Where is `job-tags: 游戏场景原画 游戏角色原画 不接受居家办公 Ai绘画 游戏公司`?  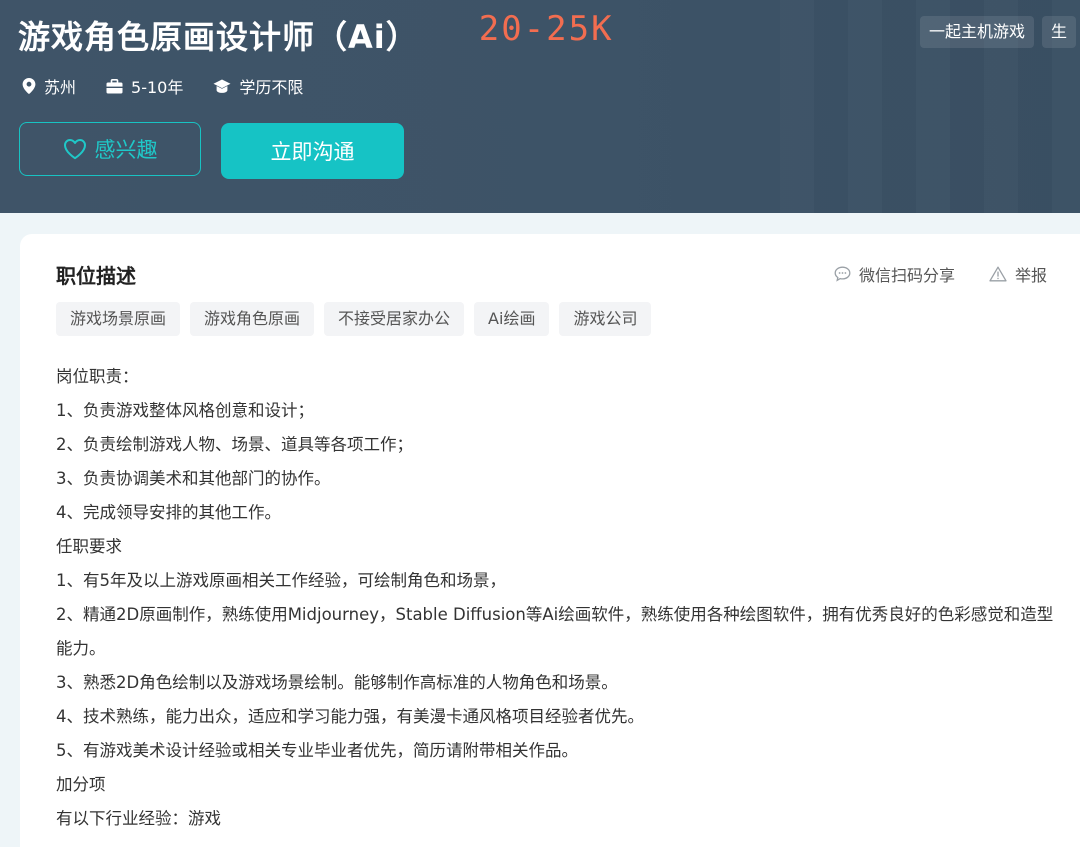 job-tags: 游戏场景原画 游戏角色原画 不接受居家办公 Ai绘画 游戏公司 is located at coordinates (354, 319).